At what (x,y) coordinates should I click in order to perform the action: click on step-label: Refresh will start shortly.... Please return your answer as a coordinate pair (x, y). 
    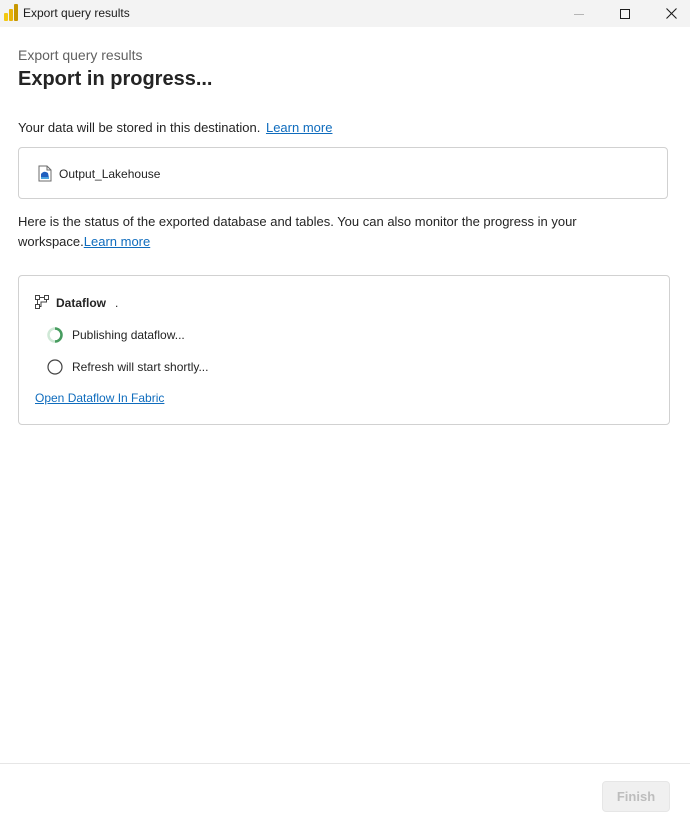
    Looking at the image, I should click on (140, 367).